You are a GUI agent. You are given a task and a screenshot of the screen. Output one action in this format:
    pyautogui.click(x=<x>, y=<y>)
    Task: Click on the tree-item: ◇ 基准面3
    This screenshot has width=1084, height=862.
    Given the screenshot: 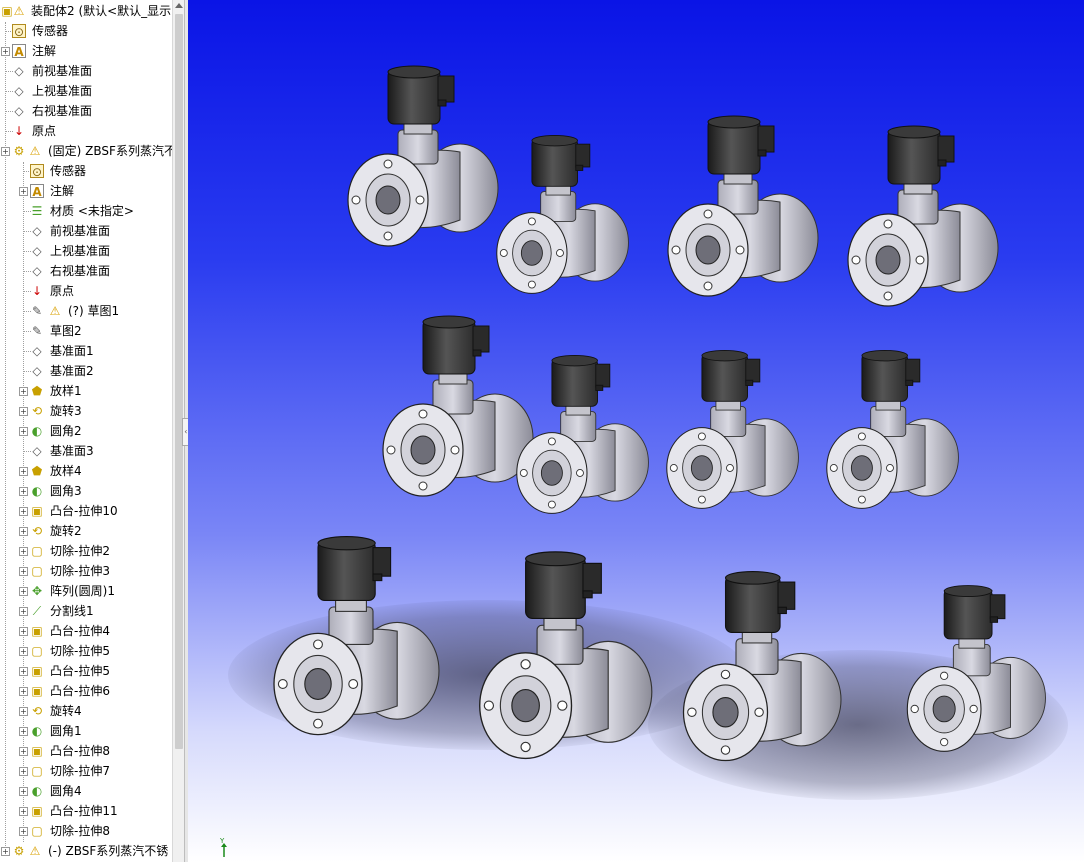 What is the action you would take?
    pyautogui.click(x=86, y=451)
    